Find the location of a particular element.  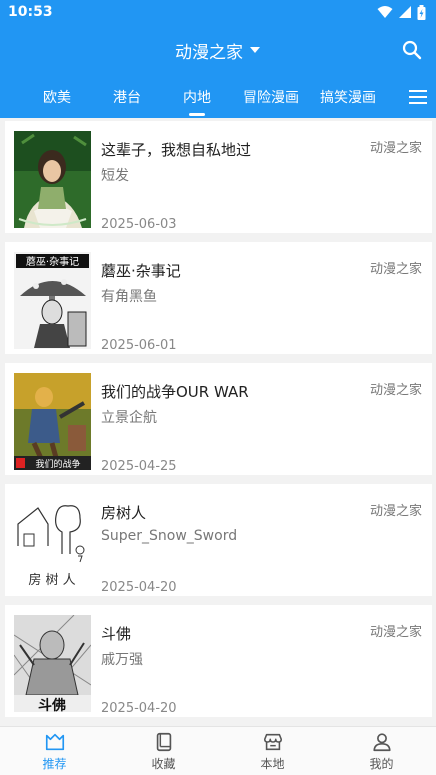

comic-title: 斗佛 is located at coordinates (116, 634).